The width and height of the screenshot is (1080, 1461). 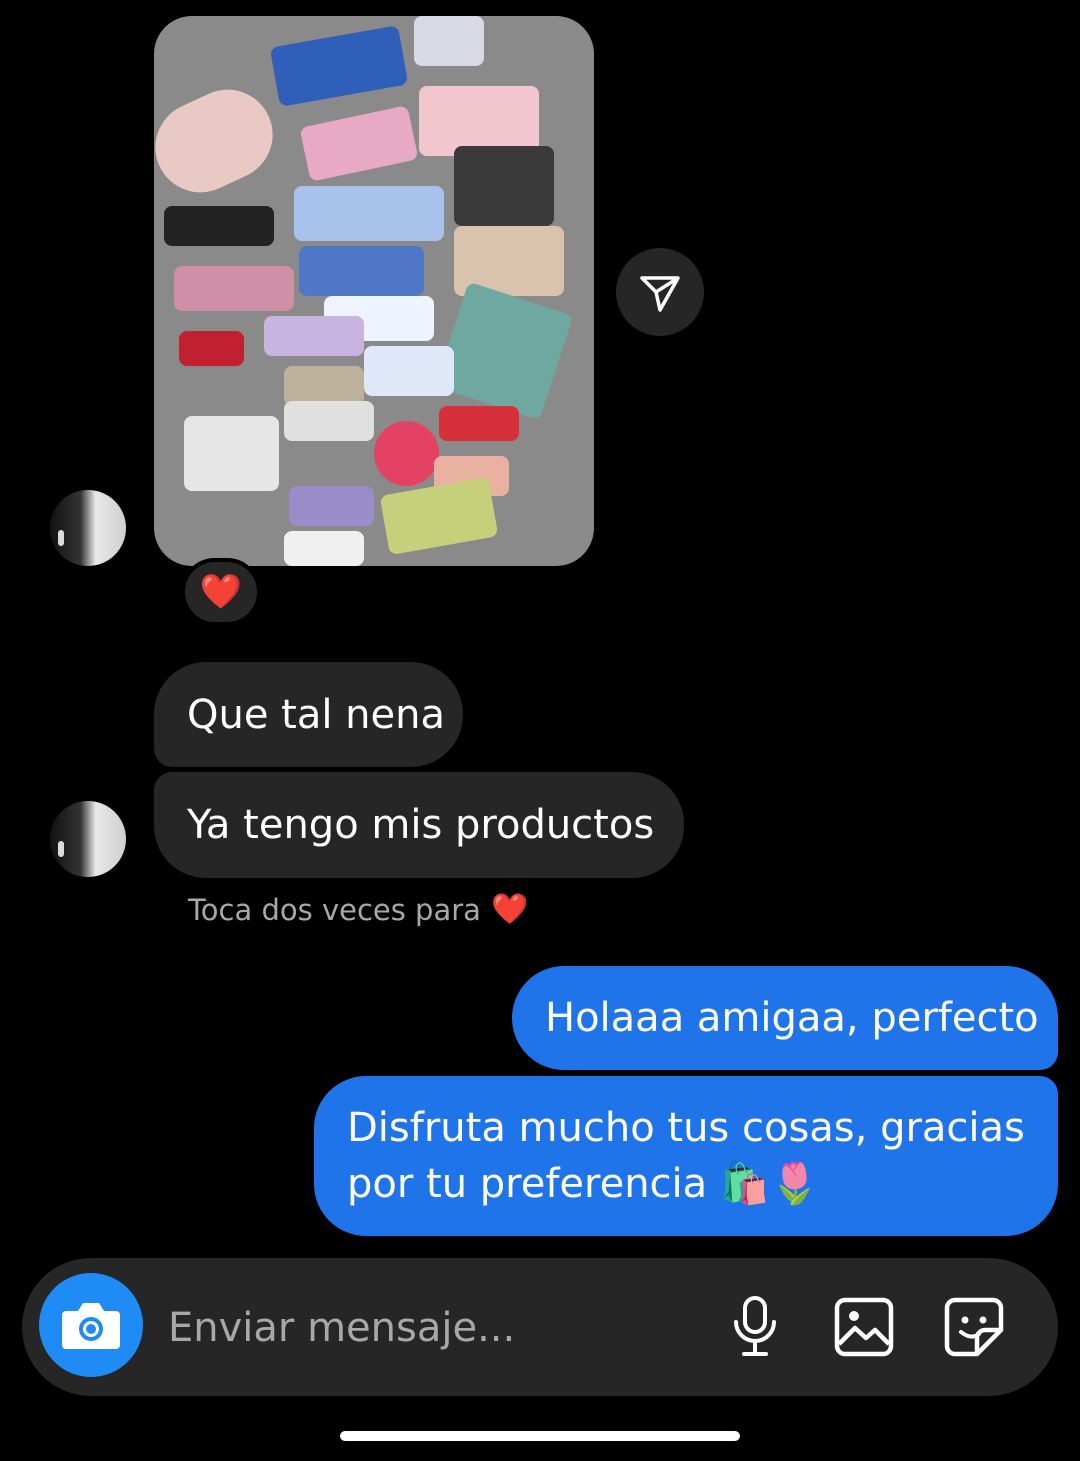 I want to click on share-button, so click(x=660, y=292).